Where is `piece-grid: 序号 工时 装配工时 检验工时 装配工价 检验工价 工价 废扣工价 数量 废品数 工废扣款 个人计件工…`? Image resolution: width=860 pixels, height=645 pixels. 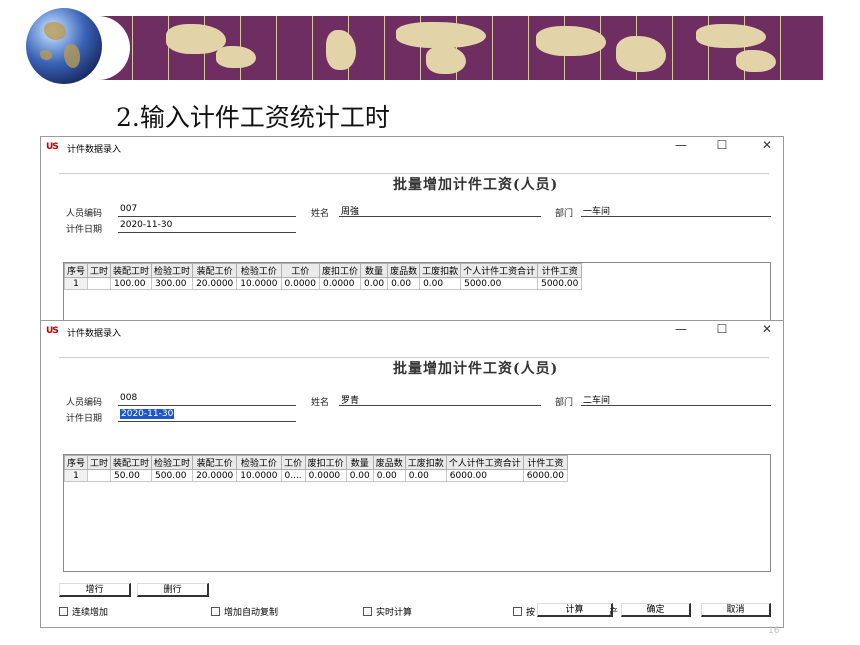 piece-grid: 序号 工时 装配工时 检验工时 装配工价 检验工价 工价 废扣工价 数量 废品数 工废扣款 个人计件工… is located at coordinates (417, 293).